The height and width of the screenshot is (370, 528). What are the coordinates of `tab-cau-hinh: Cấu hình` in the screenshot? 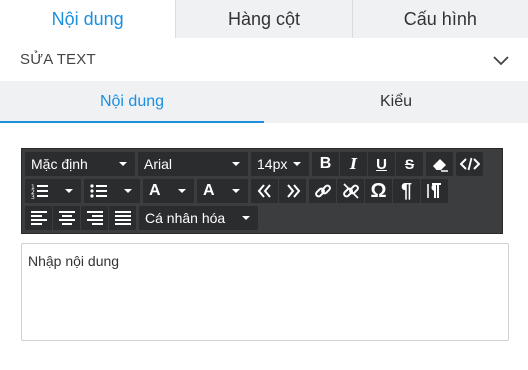 It's located at (439, 19).